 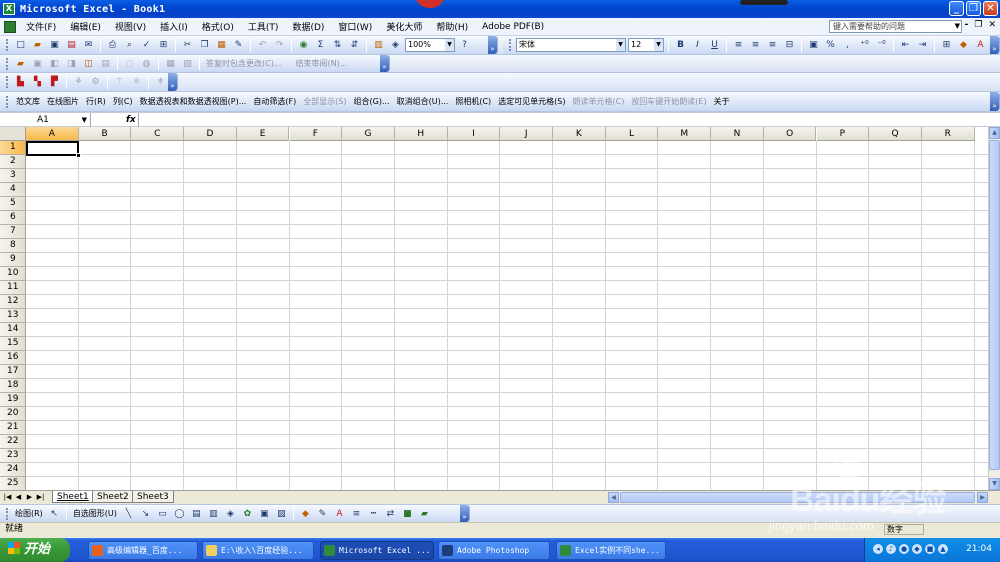 What do you see at coordinates (46, 120) in the screenshot?
I see `name-box: A1 ▼` at bounding box center [46, 120].